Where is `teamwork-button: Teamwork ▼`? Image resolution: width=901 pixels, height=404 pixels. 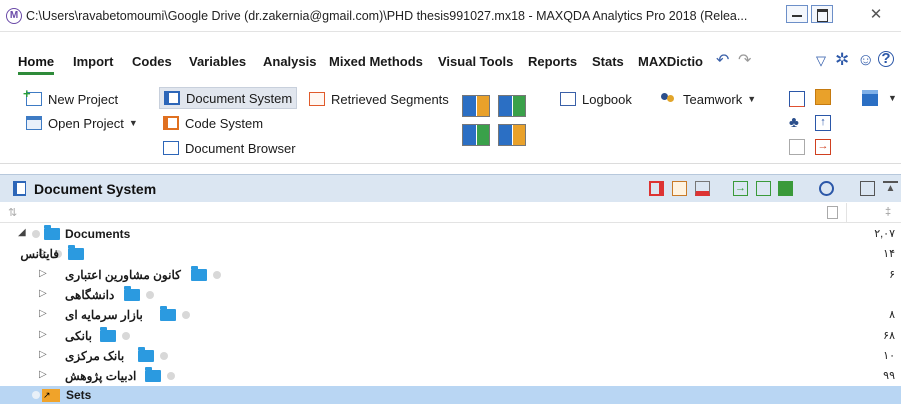
teamwork-button: Teamwork ▼ is located at coordinates (707, 99).